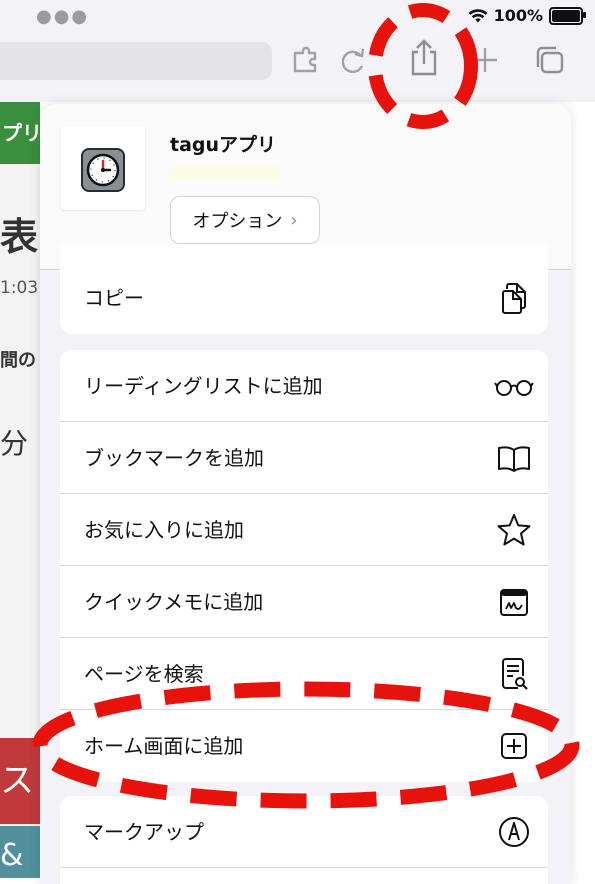 The height and width of the screenshot is (884, 595). What do you see at coordinates (514, 530) in the screenshot?
I see `star-icon` at bounding box center [514, 530].